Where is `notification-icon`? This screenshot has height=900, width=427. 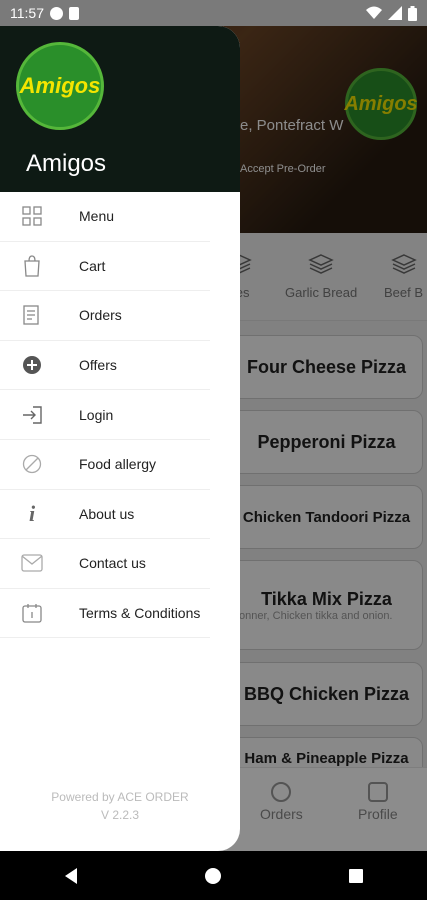
notification-icon is located at coordinates (56, 13).